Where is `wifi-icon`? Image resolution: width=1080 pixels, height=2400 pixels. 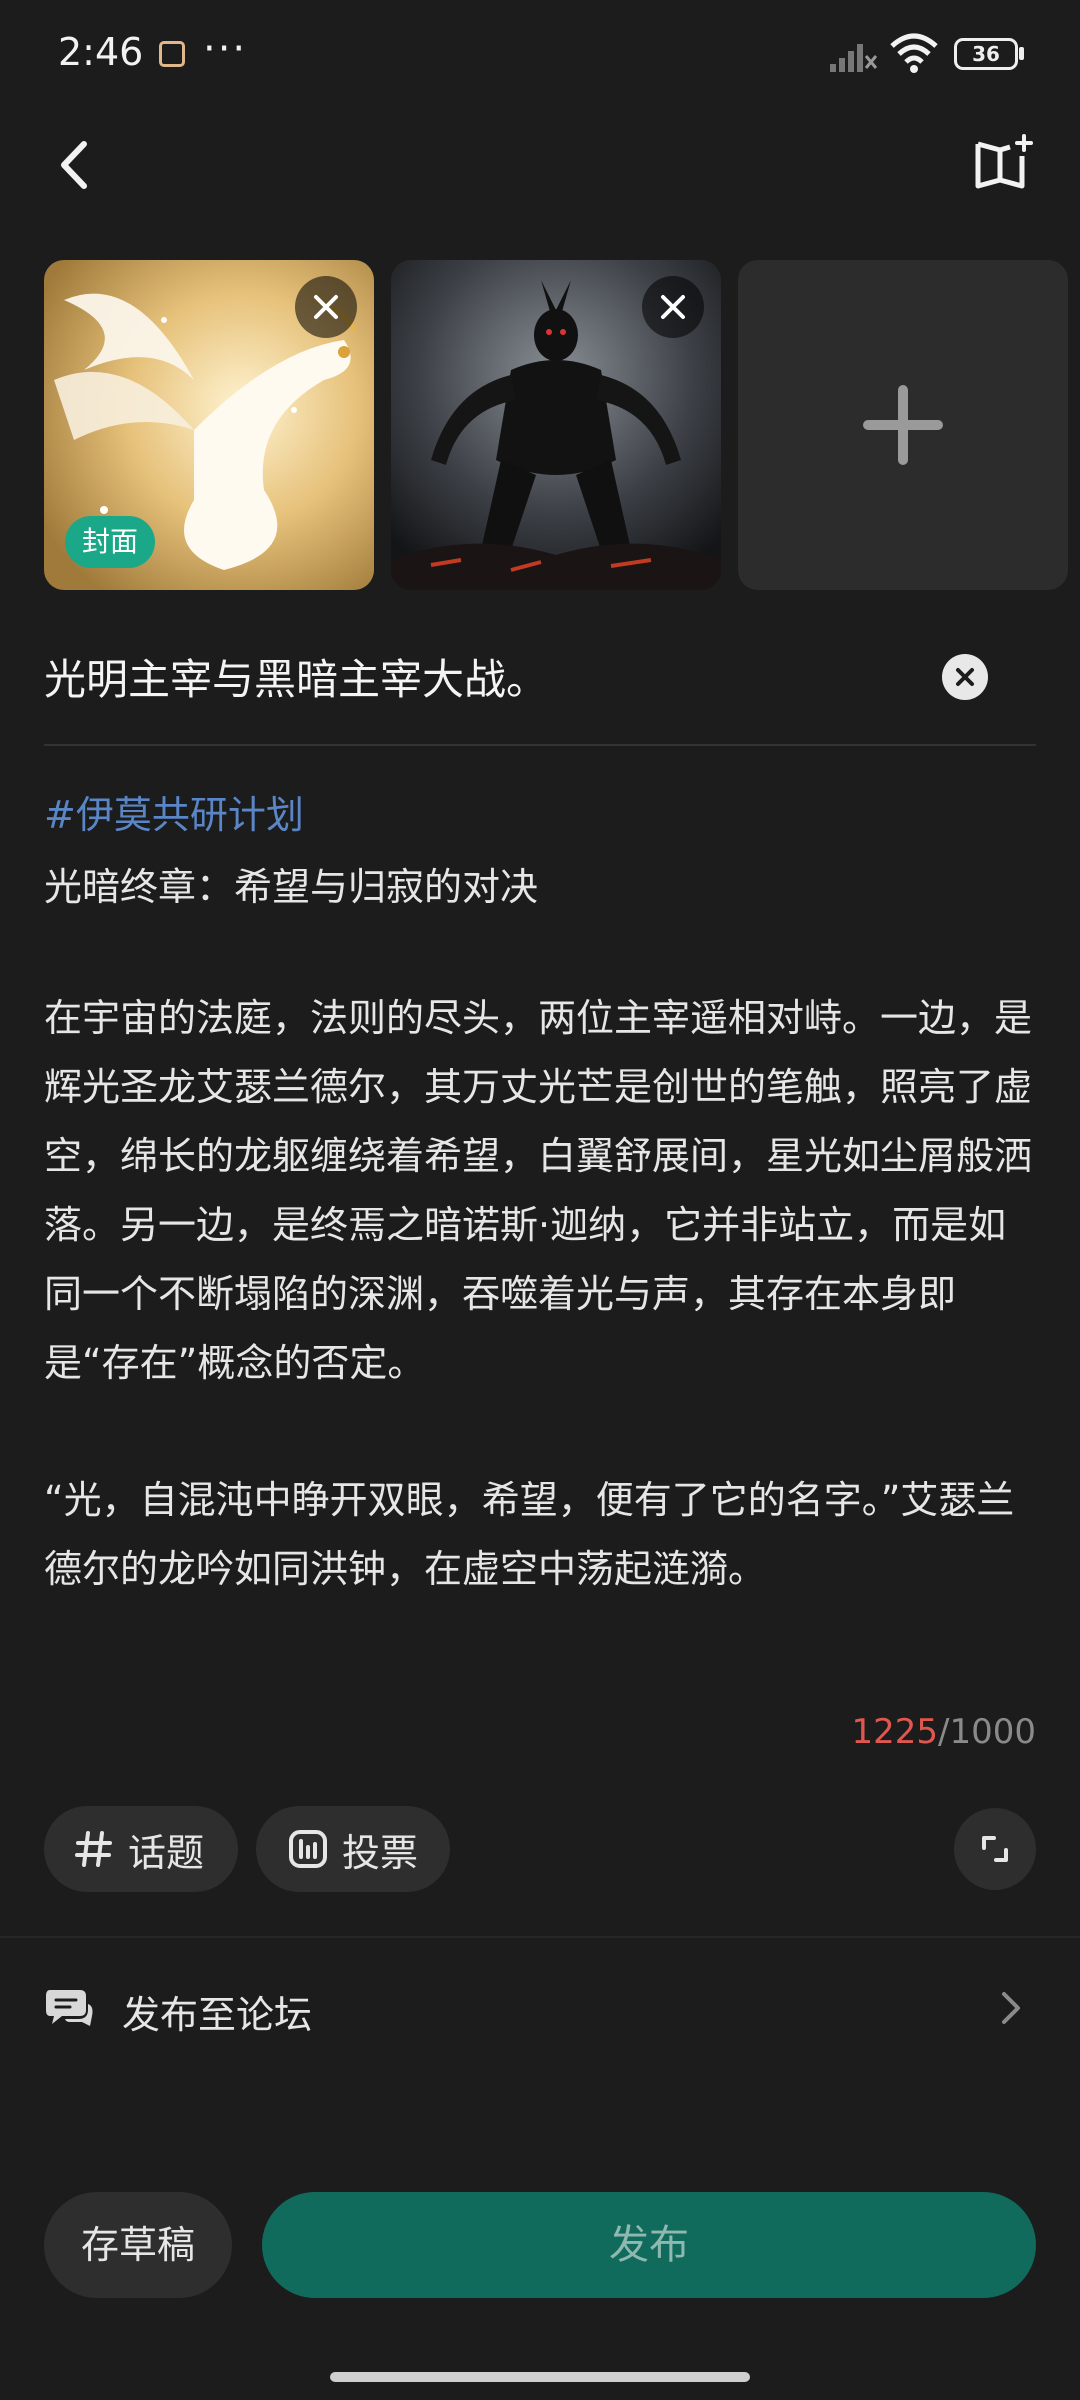
wifi-icon is located at coordinates (914, 53).